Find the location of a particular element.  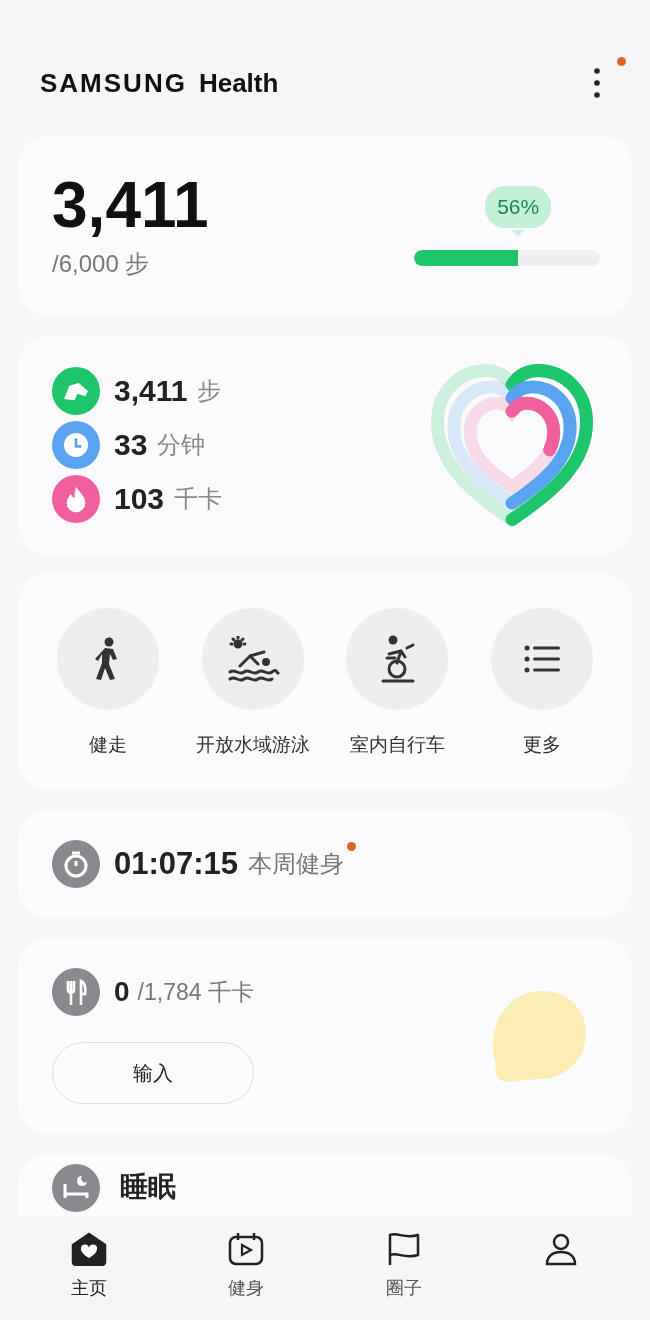

calorie-target: /1,784 千卡 is located at coordinates (195, 992).